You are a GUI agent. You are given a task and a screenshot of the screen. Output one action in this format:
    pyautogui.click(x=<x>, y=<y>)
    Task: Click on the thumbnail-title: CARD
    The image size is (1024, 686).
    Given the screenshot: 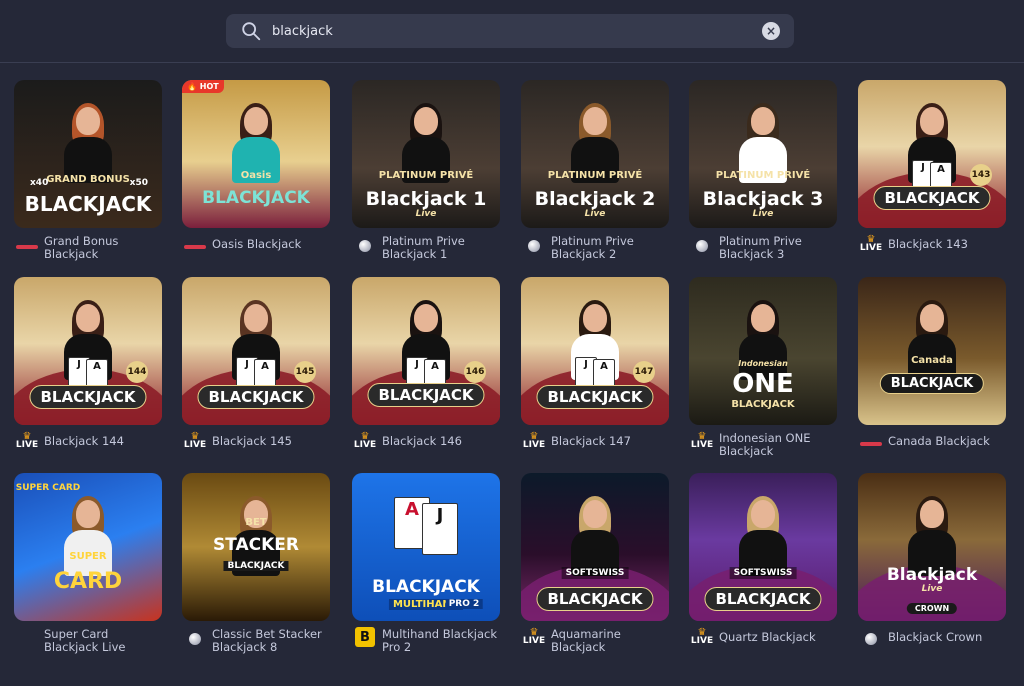 What is the action you would take?
    pyautogui.click(x=88, y=581)
    